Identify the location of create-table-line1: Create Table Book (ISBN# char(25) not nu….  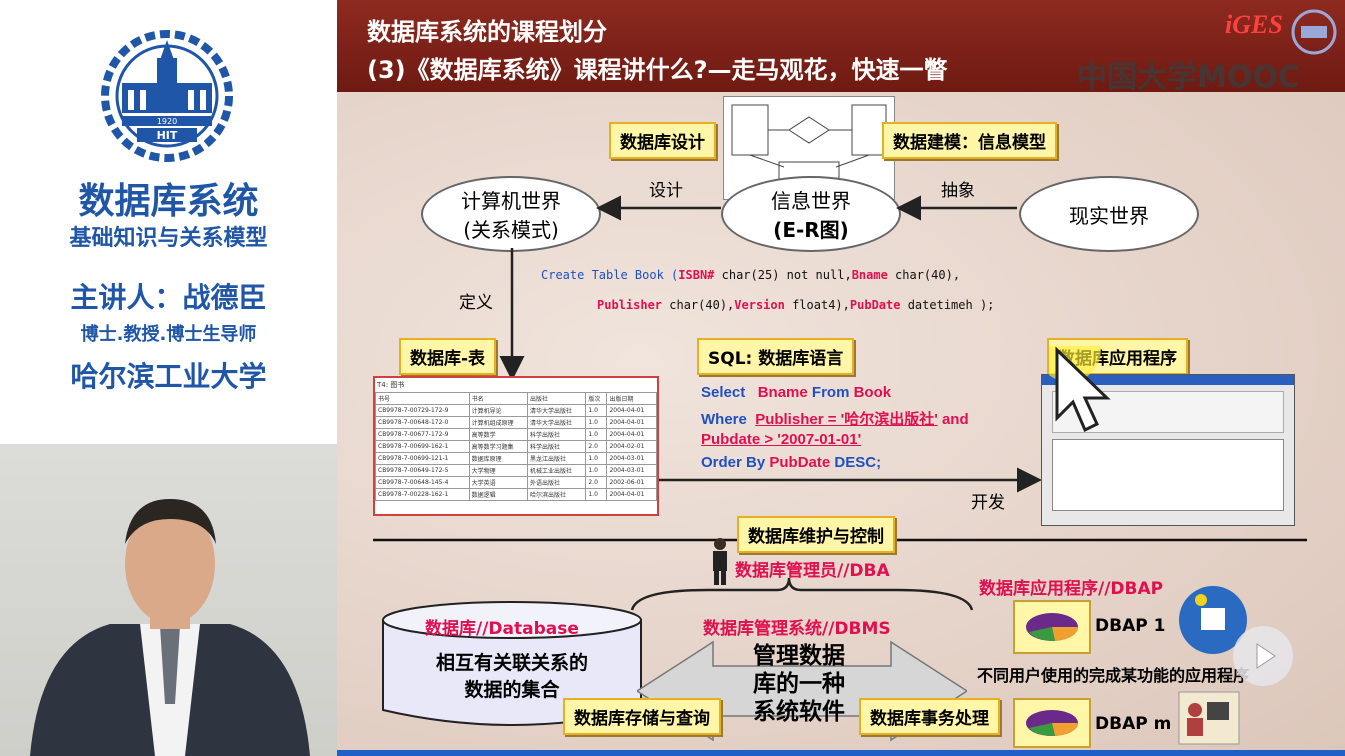
(751, 275).